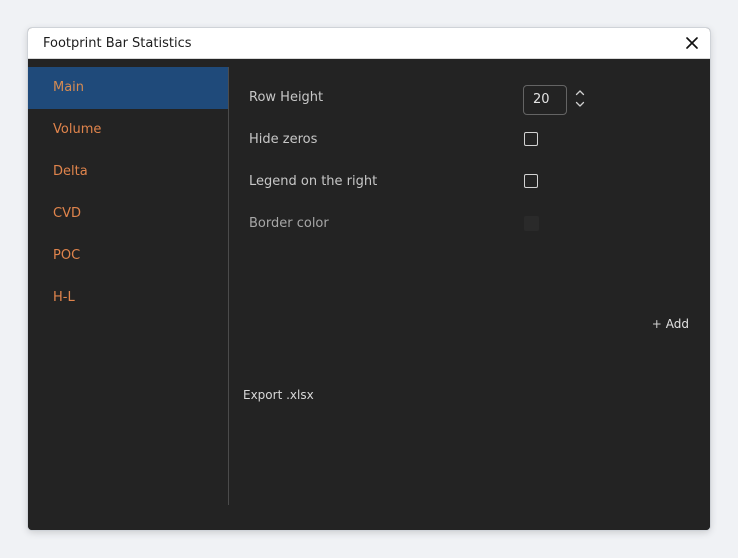 This screenshot has height=558, width=738. I want to click on border-color-swatch, so click(531, 223).